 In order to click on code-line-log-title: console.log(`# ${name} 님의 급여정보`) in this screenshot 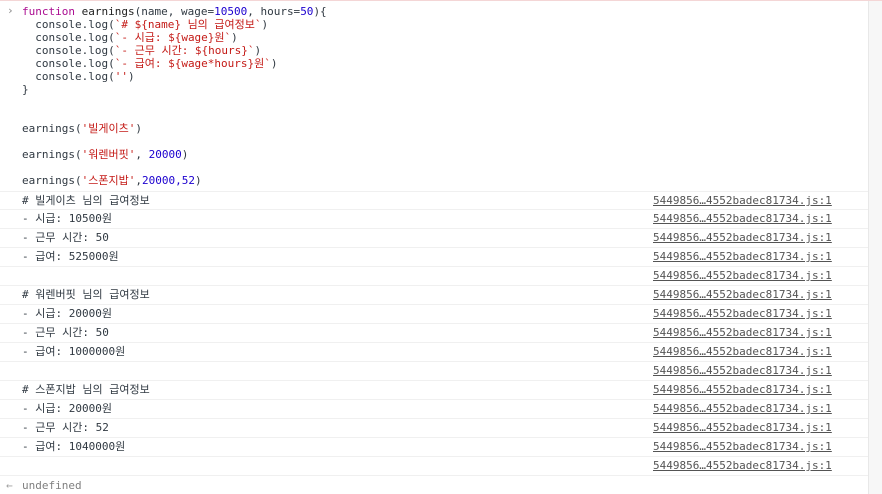, I will do `click(452, 24)`.